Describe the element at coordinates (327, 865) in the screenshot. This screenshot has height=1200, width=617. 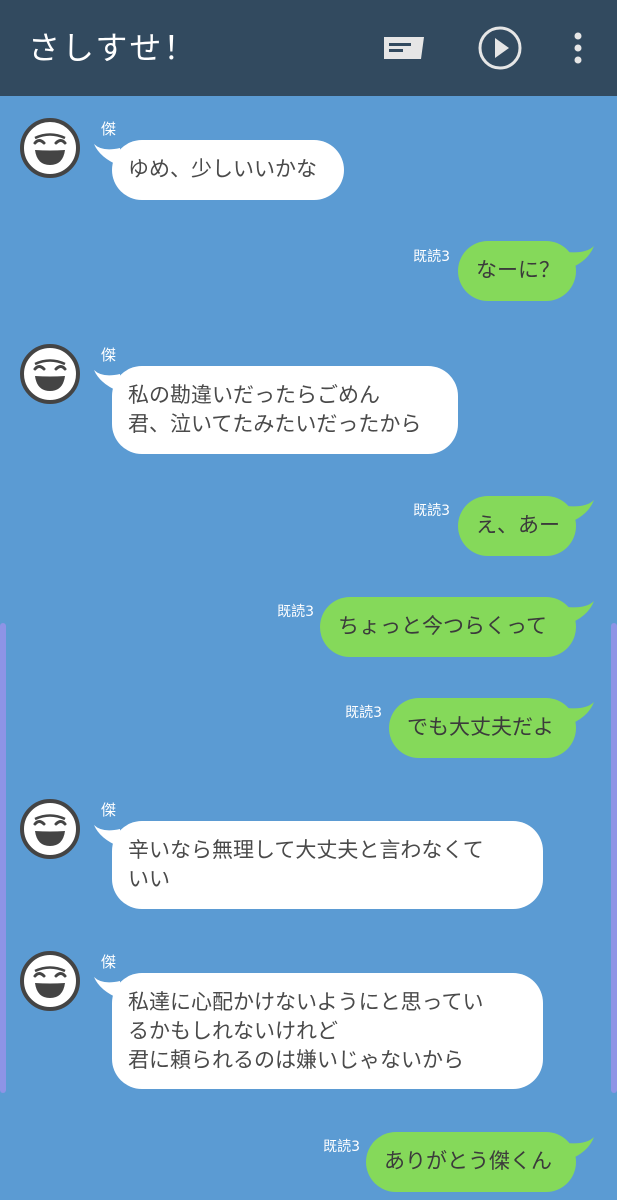
I see `message-bubble: 辛いなら無理して大丈夫と言わなくて いい` at that location.